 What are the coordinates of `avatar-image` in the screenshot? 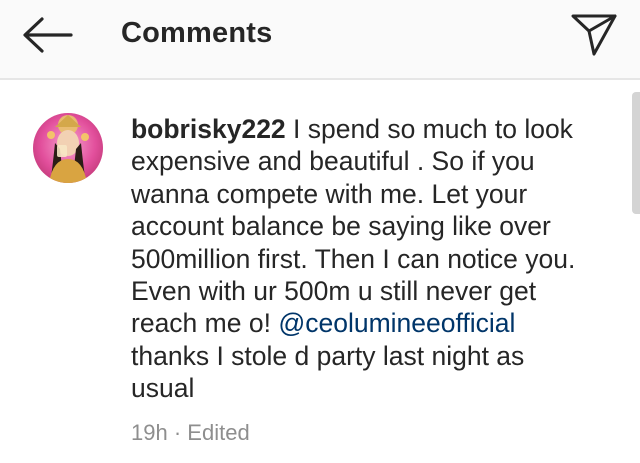 It's located at (68, 148).